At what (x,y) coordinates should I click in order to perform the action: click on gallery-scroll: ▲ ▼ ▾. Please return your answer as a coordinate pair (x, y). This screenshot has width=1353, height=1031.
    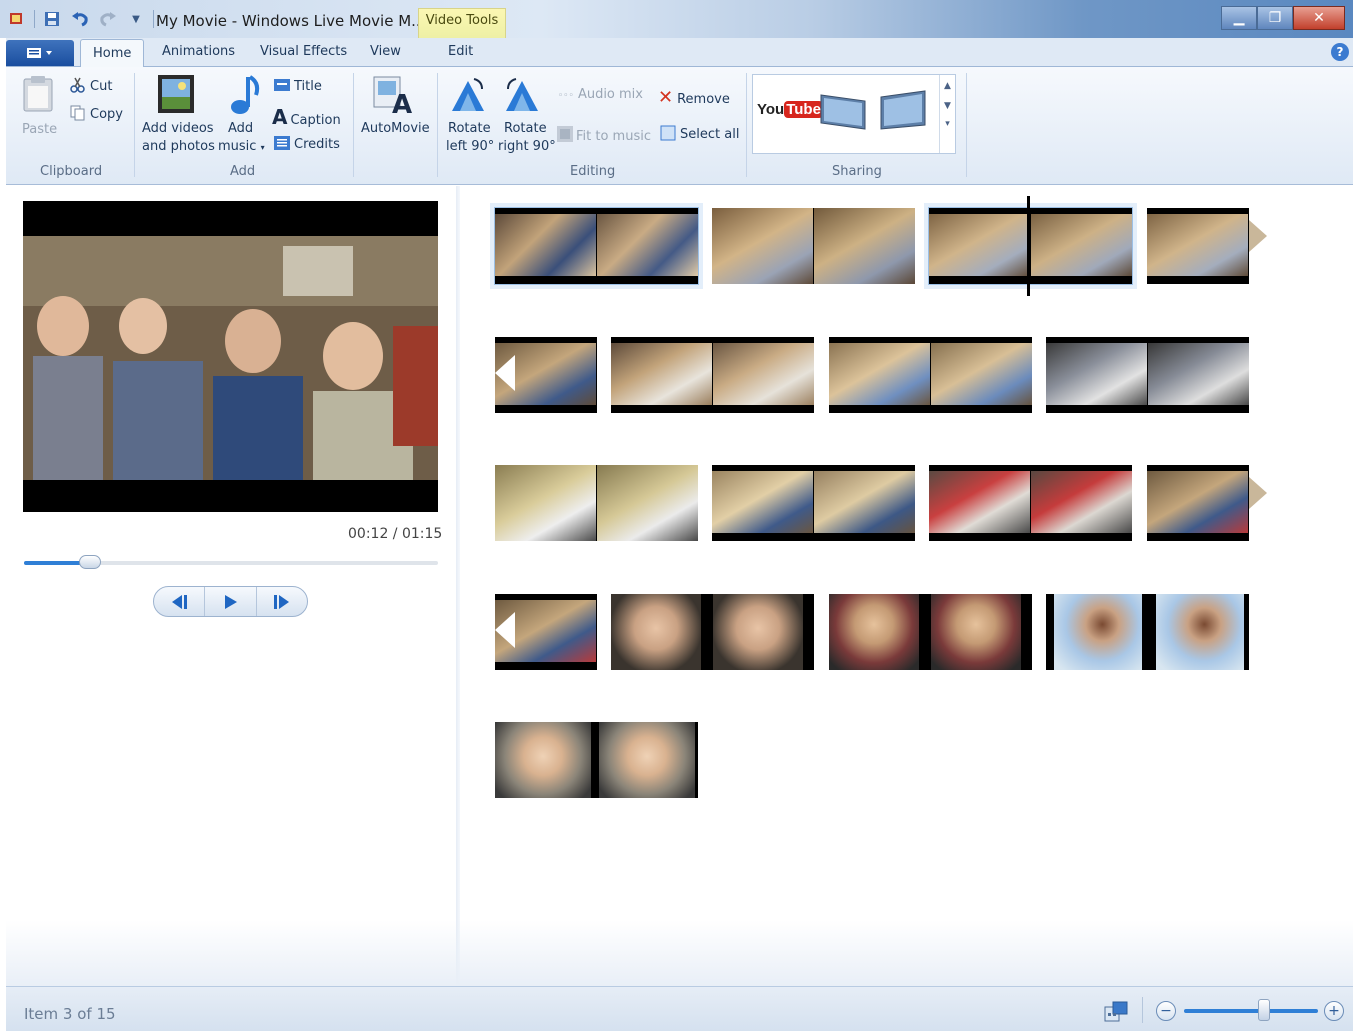
    Looking at the image, I should click on (947, 114).